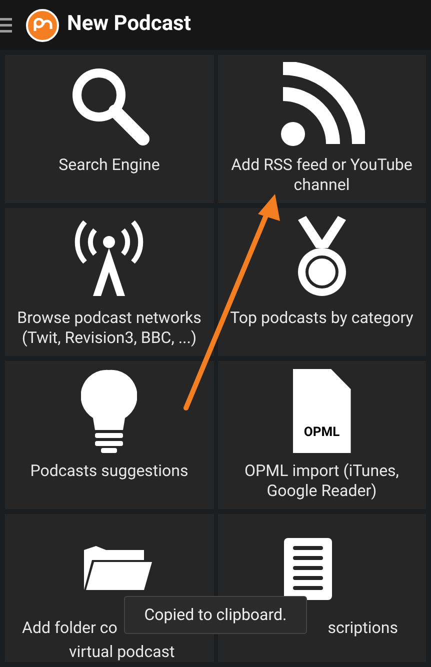 This screenshot has width=431, height=667. I want to click on tile-label: (Twit, Revision3, BBC, ...), so click(109, 338).